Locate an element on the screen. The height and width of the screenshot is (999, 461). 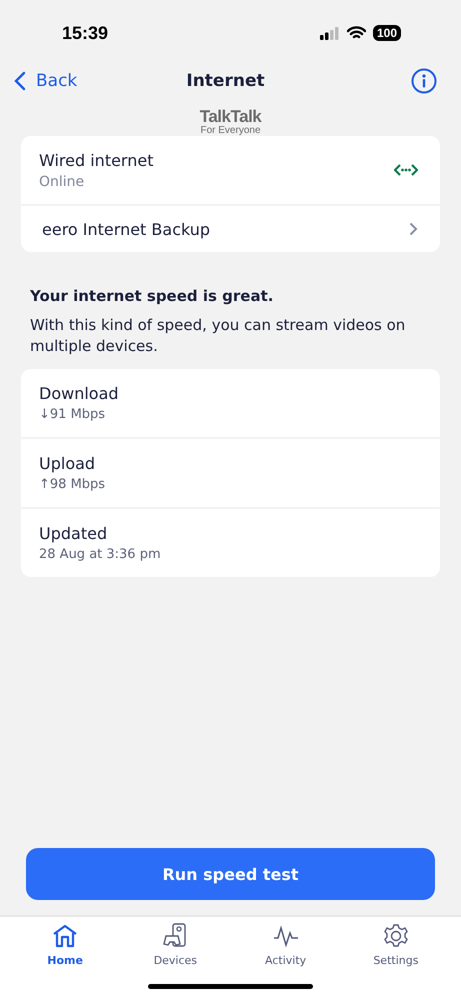
gear-icon is located at coordinates (395, 936).